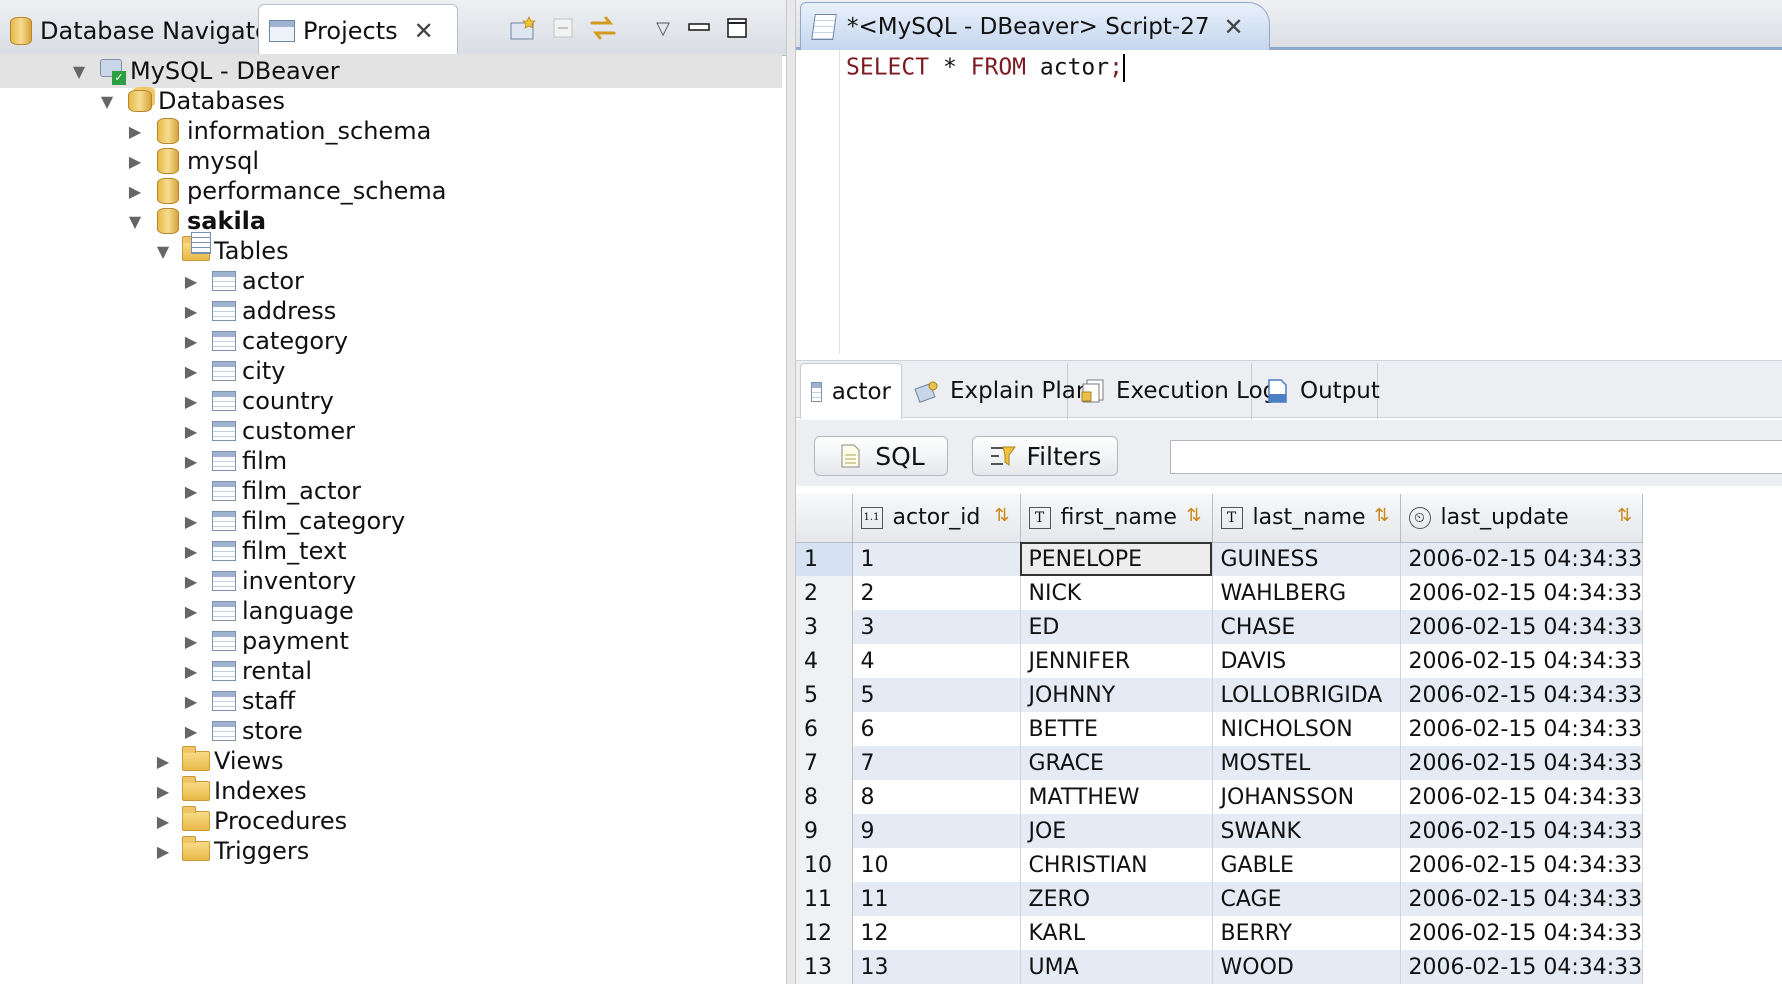 This screenshot has height=984, width=1782. I want to click on column-header-actor-id: 1.1 actor_id ⇅, so click(936, 518).